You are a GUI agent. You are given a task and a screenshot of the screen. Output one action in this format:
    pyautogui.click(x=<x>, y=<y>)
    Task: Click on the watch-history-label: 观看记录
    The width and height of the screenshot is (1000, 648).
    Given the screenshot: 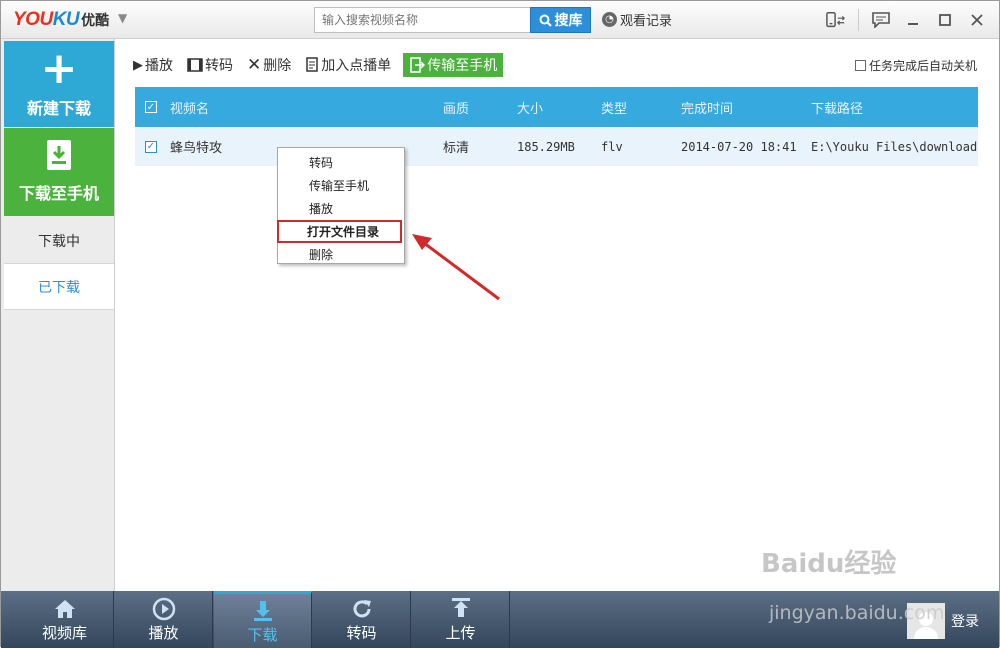 What is the action you would take?
    pyautogui.click(x=646, y=21)
    